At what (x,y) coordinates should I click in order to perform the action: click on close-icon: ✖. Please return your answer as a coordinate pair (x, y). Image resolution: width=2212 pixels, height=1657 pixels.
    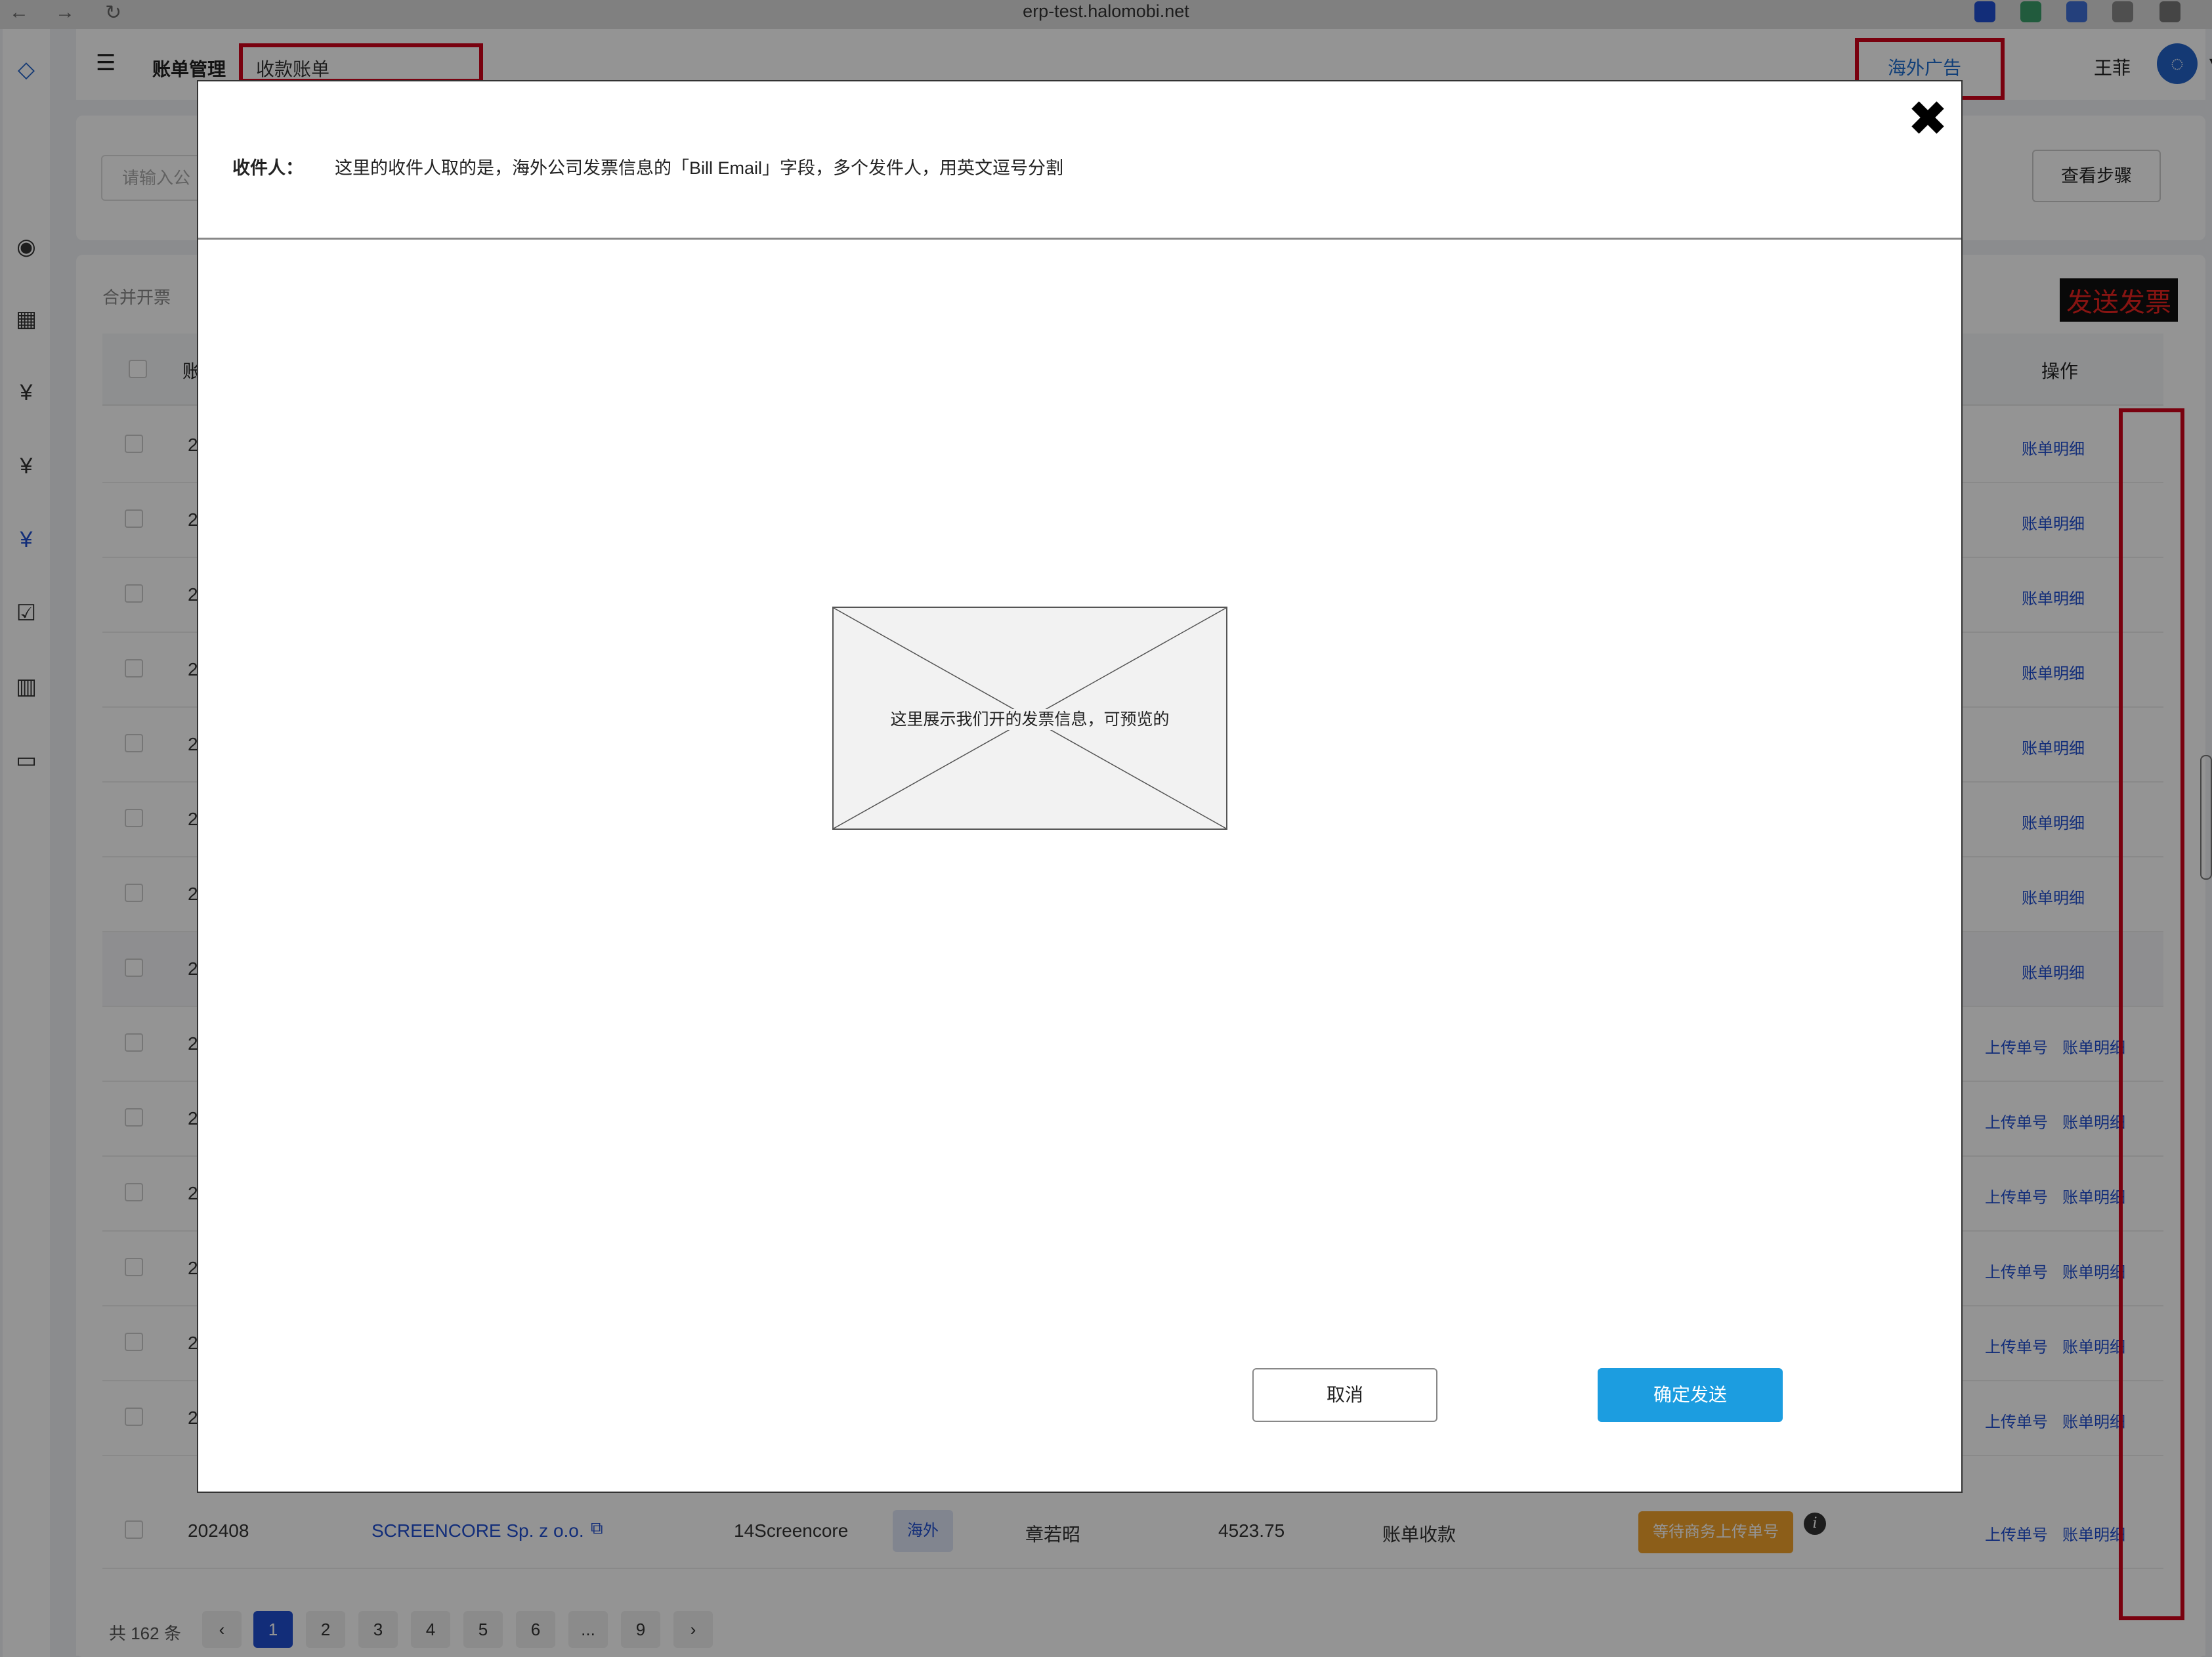
    Looking at the image, I should click on (1928, 119).